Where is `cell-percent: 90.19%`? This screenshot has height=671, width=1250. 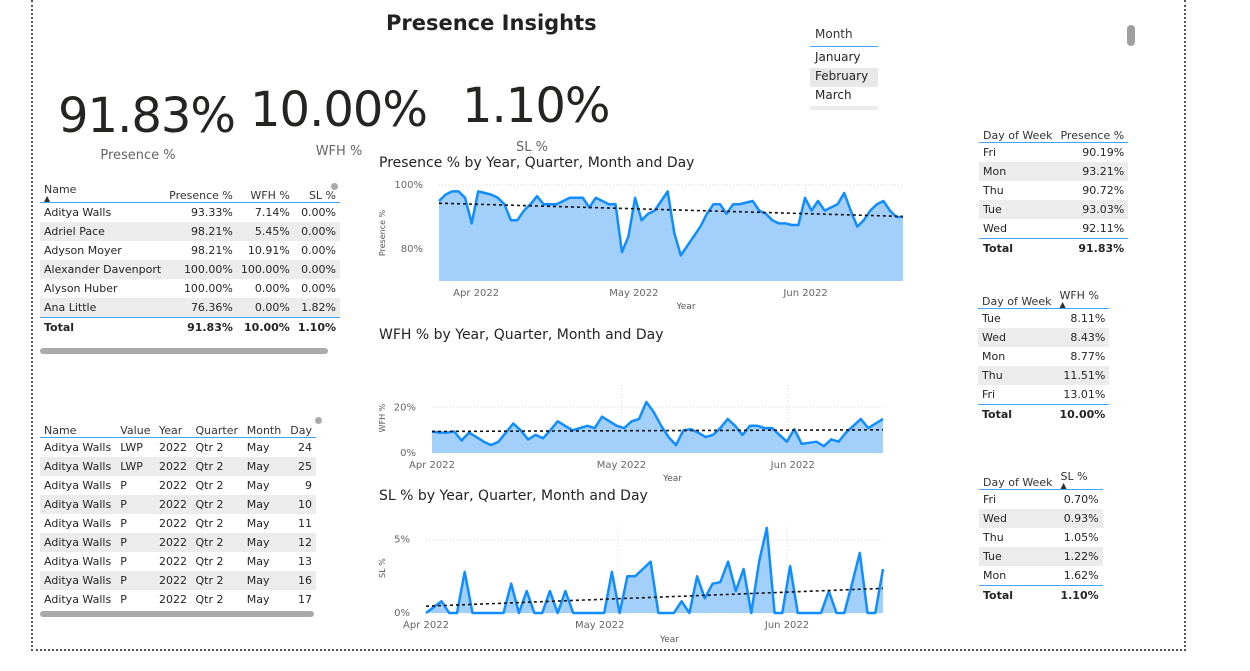
cell-percent: 90.19% is located at coordinates (1103, 152).